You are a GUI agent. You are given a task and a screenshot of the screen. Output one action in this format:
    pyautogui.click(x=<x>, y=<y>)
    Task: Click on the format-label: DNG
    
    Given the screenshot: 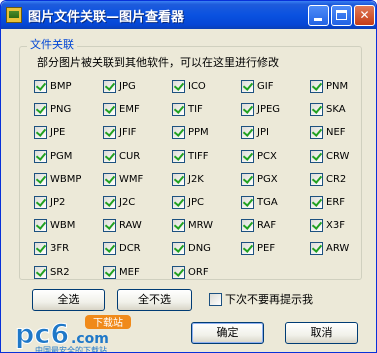 What is the action you would take?
    pyautogui.click(x=199, y=248)
    